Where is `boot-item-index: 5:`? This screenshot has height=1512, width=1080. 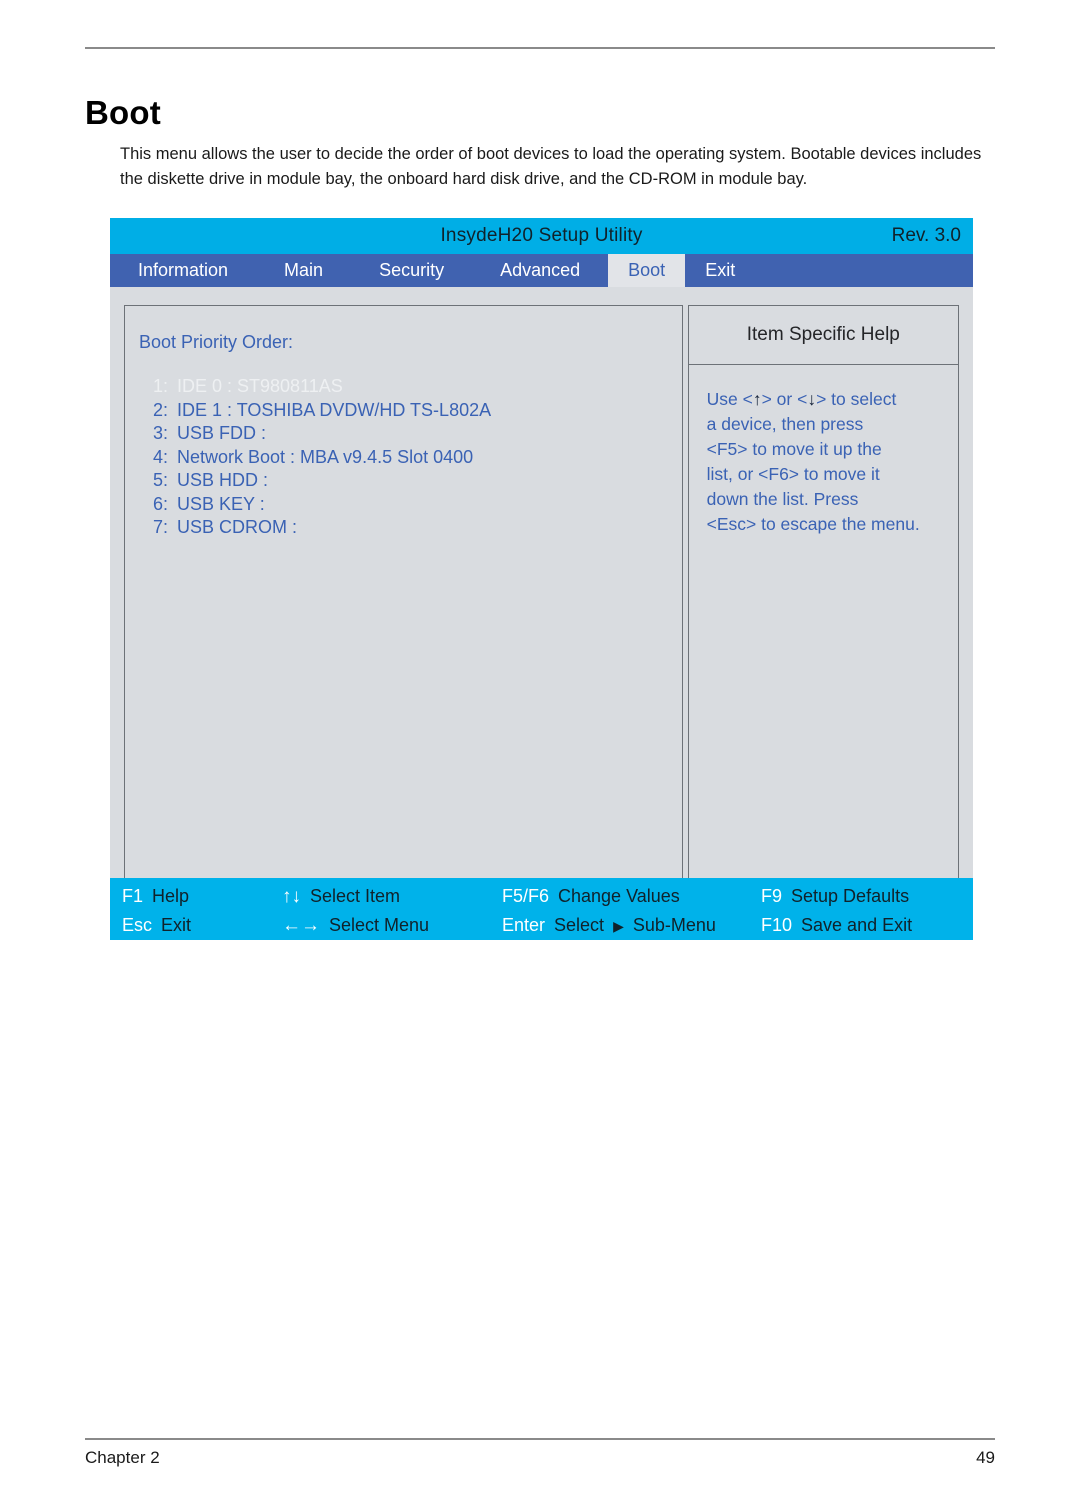
boot-item-index: 5: is located at coordinates (161, 480).